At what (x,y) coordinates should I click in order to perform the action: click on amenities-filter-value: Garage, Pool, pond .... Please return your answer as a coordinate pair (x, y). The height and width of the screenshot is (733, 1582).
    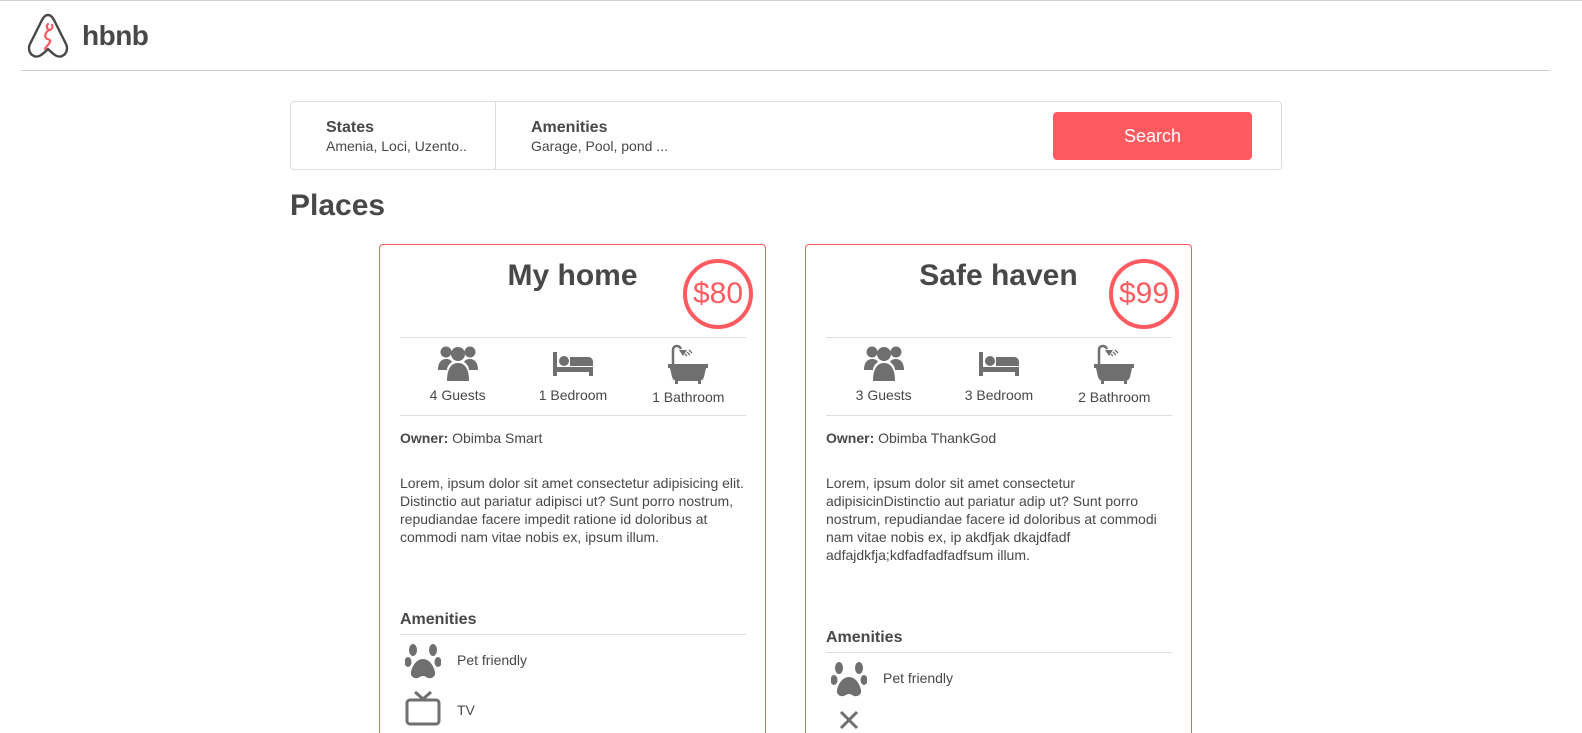
    Looking at the image, I should click on (599, 146).